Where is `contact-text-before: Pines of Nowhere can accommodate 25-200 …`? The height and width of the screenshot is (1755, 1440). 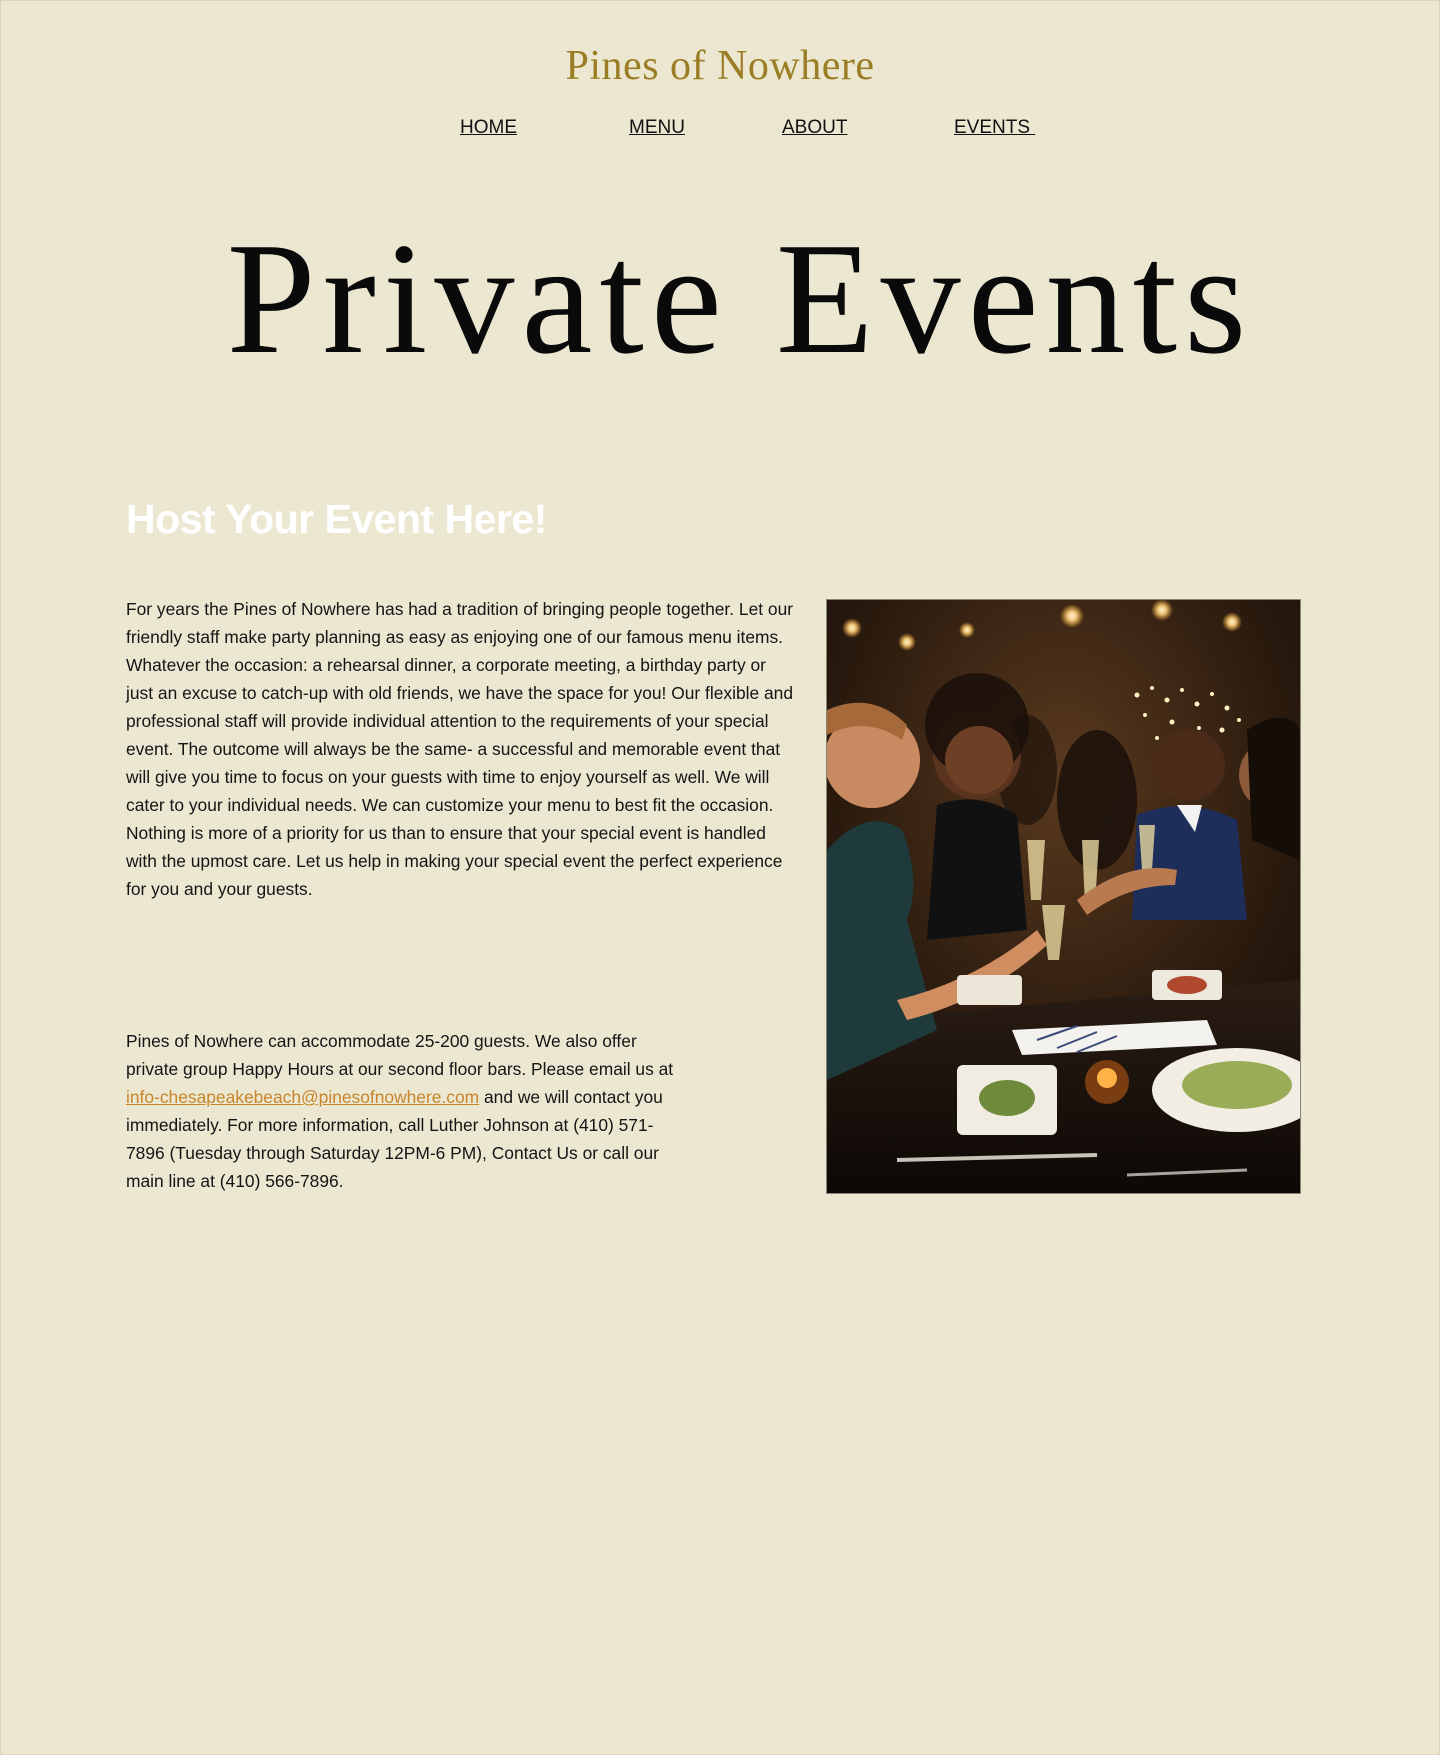 contact-text-before: Pines of Nowhere can accommodate 25-200 … is located at coordinates (400, 1055).